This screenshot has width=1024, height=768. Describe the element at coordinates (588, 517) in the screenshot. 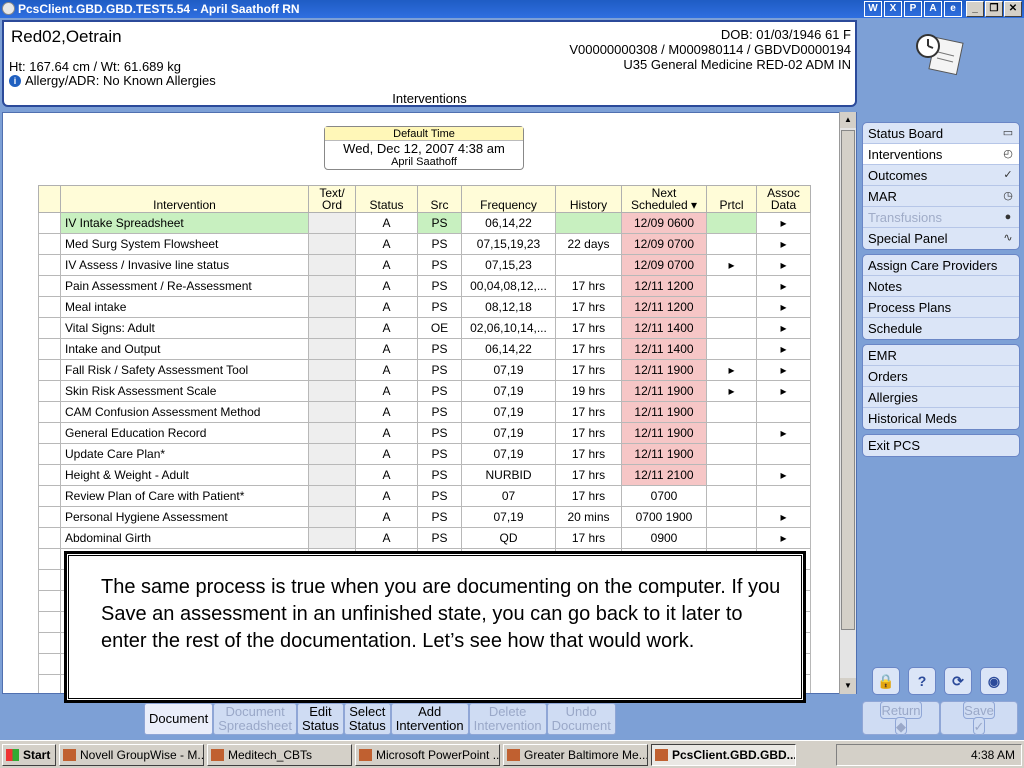

I see `cell-history: 20 mins` at that location.